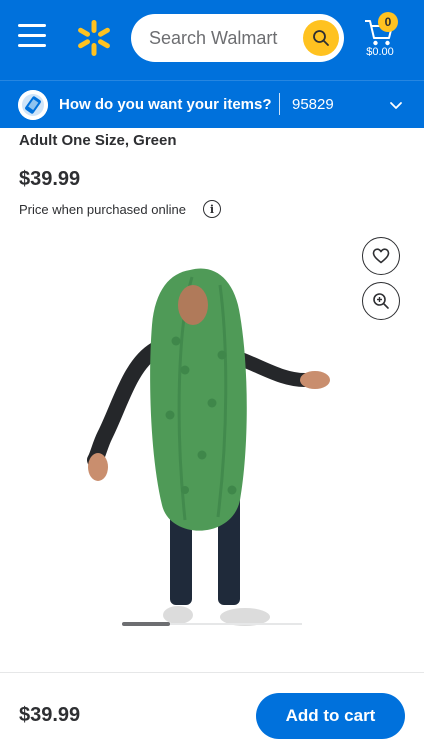  I want to click on search-input, so click(219, 38).